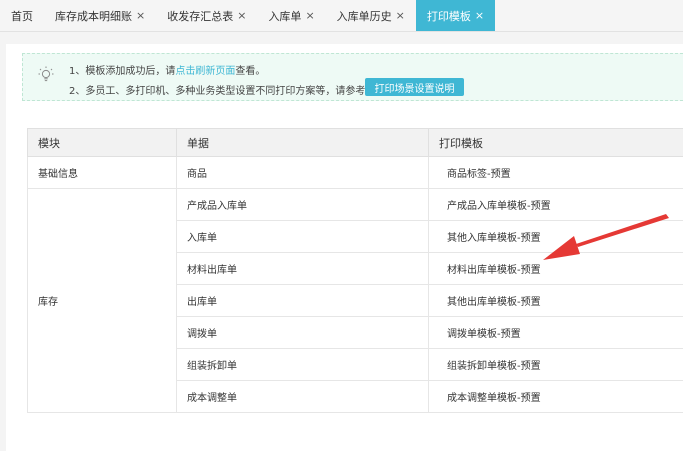  I want to click on tab-label: 首页, so click(22, 16).